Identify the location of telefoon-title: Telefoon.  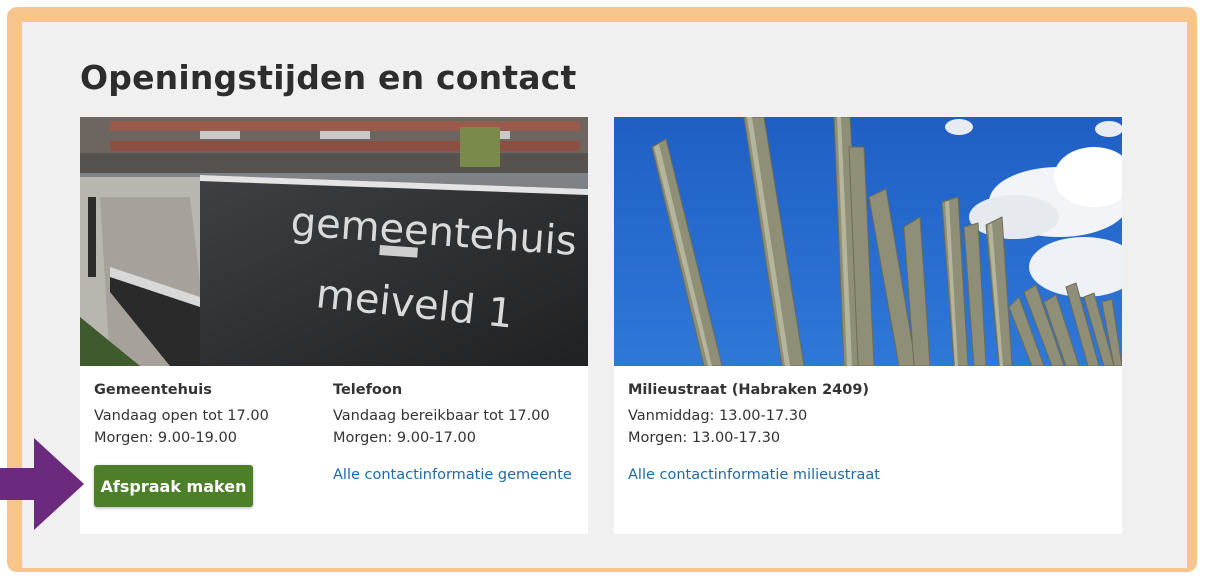
(368, 390).